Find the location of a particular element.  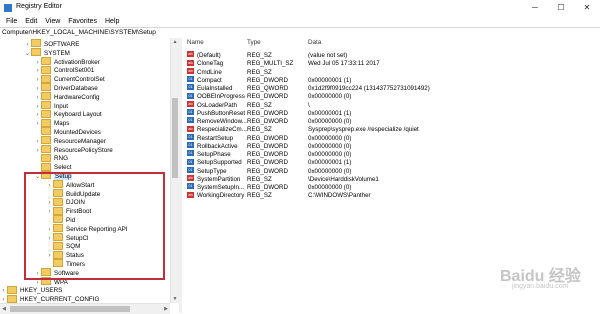

column-header-name: Name is located at coordinates (195, 43).